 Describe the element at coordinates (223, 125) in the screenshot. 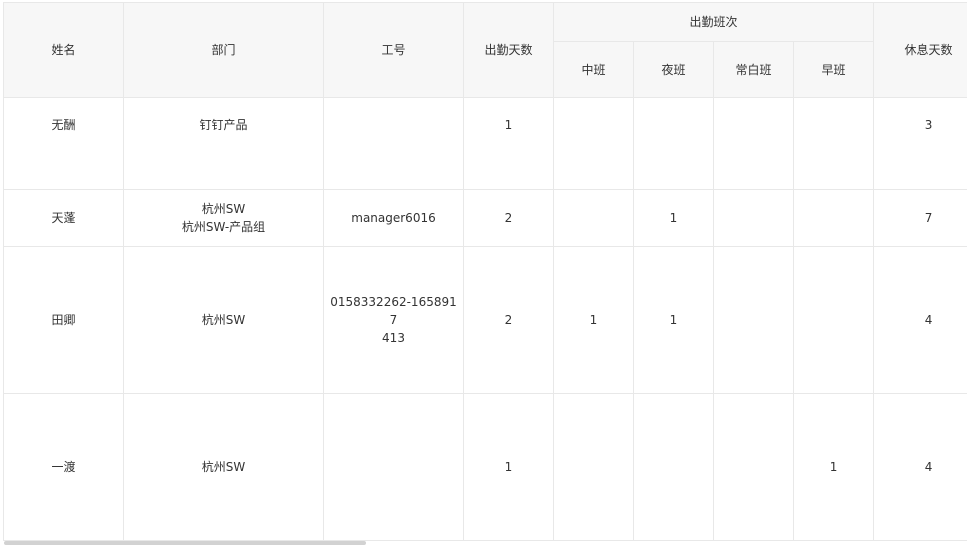

I see `cell-dept-line: 钉钉产品` at that location.